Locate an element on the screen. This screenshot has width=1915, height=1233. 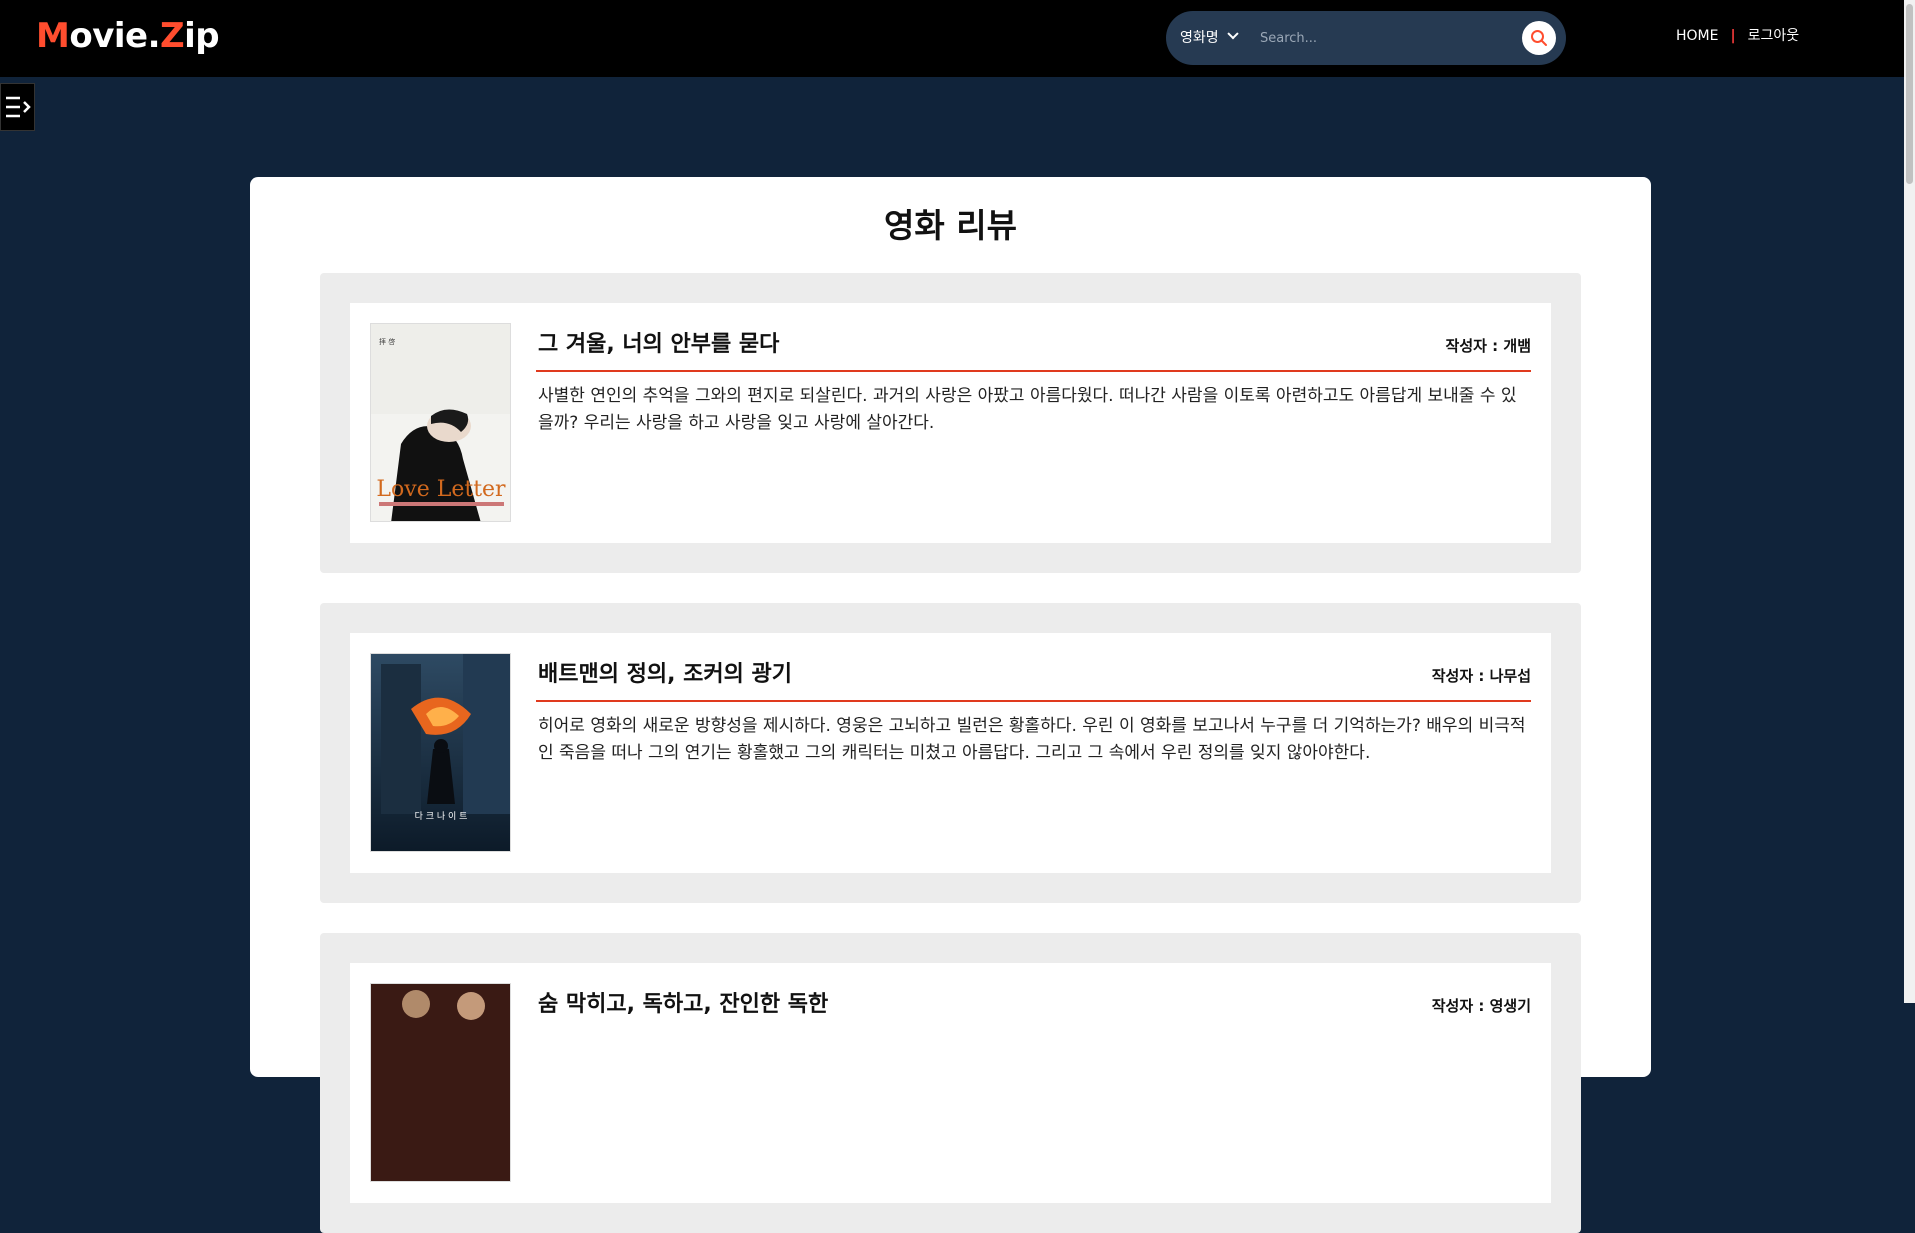
movie-poster is located at coordinates (440, 1082).